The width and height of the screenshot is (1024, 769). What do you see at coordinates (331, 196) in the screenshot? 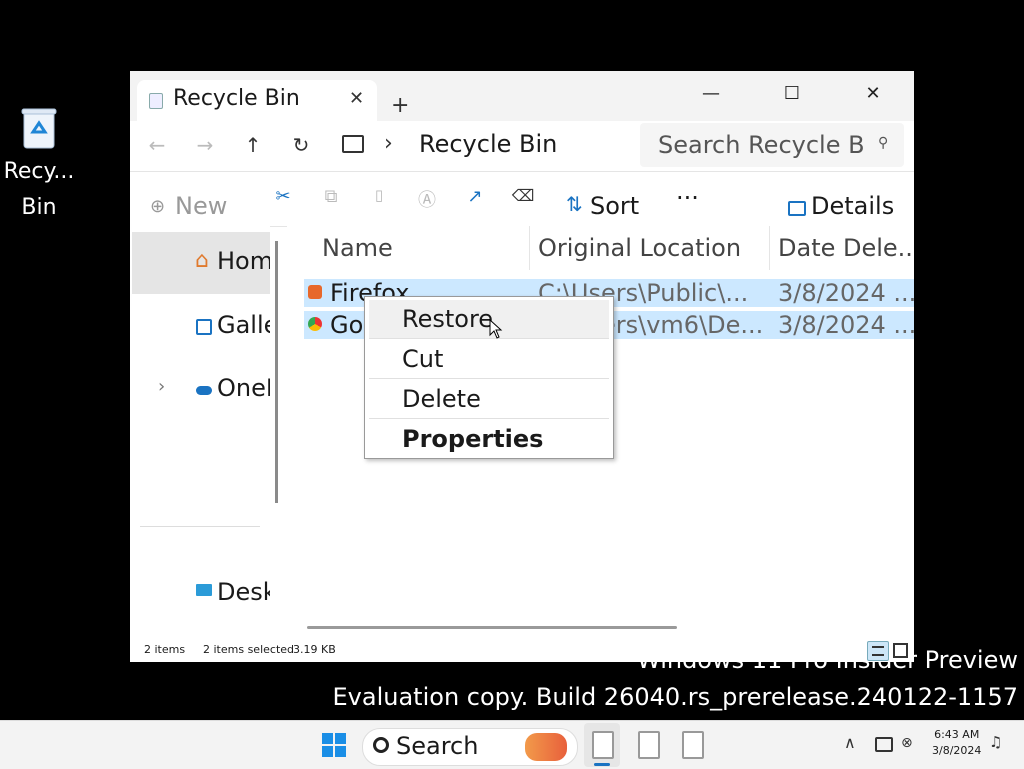
I see `copy-icon: ⧉` at bounding box center [331, 196].